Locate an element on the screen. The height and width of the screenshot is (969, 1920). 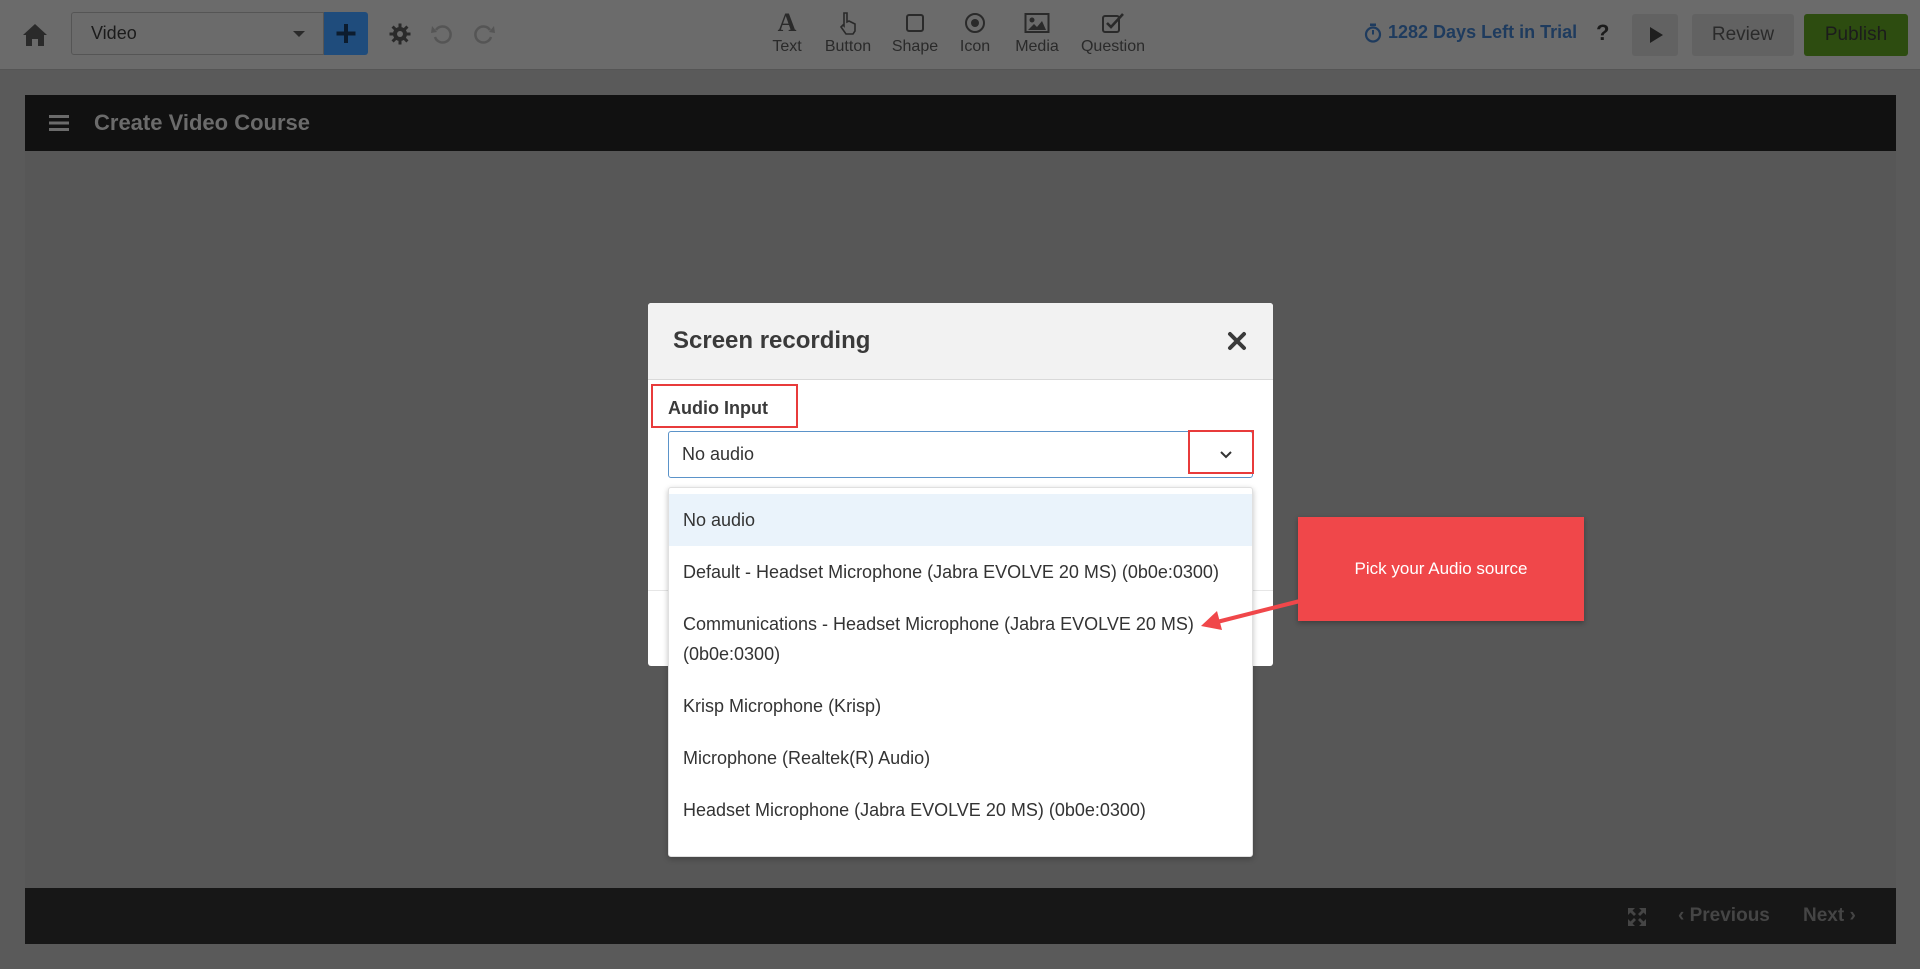
slide-type-value: Video is located at coordinates (114, 33).